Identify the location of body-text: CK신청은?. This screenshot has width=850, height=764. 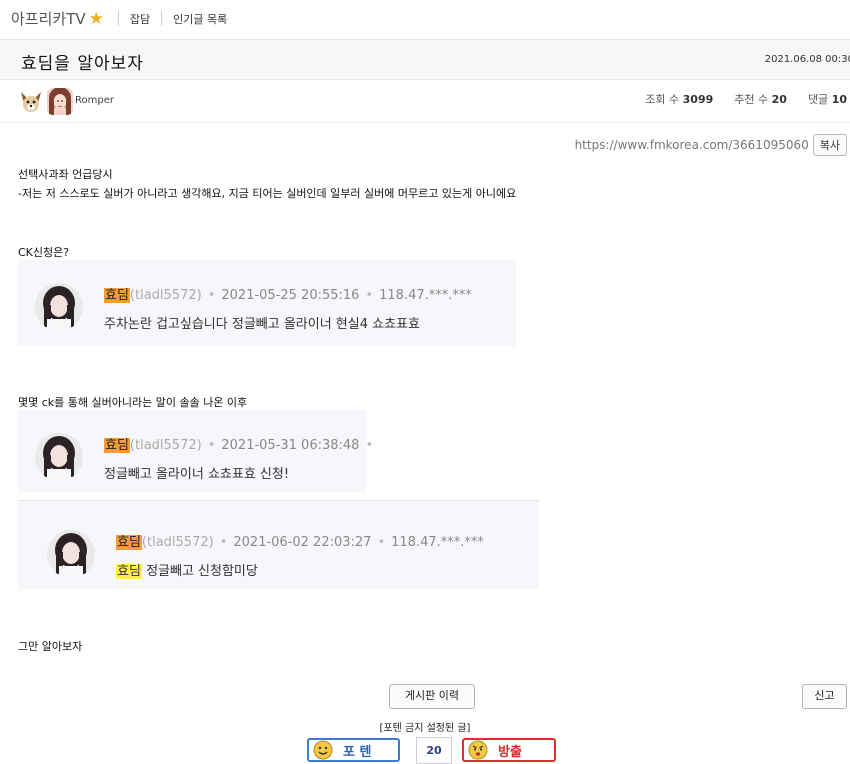
(44, 252).